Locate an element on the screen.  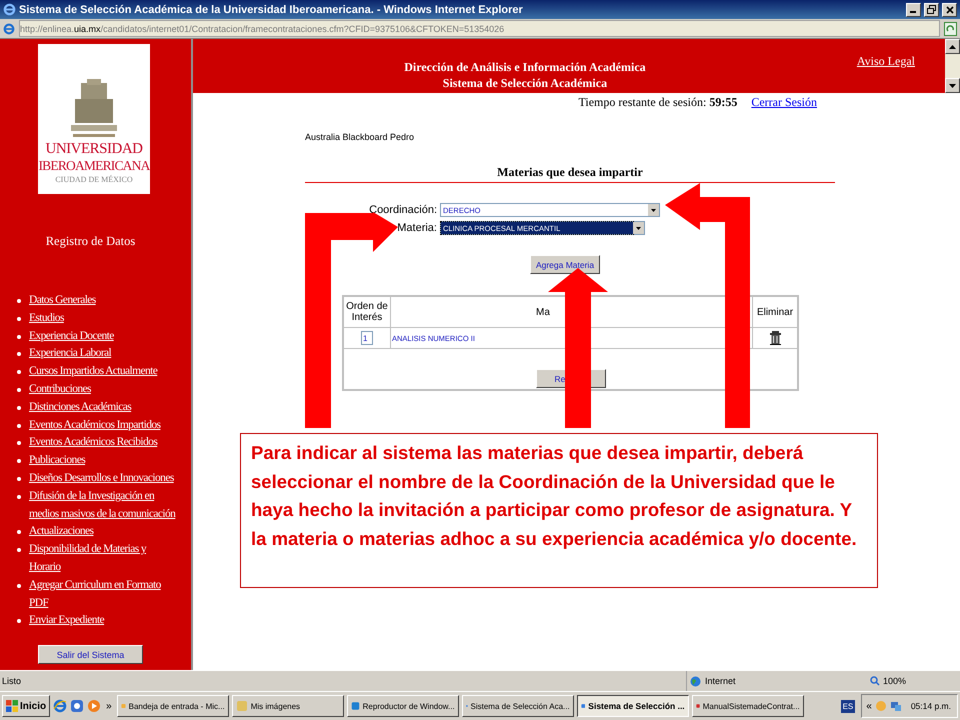
nav-link: Datos Generales is located at coordinates (62, 301).